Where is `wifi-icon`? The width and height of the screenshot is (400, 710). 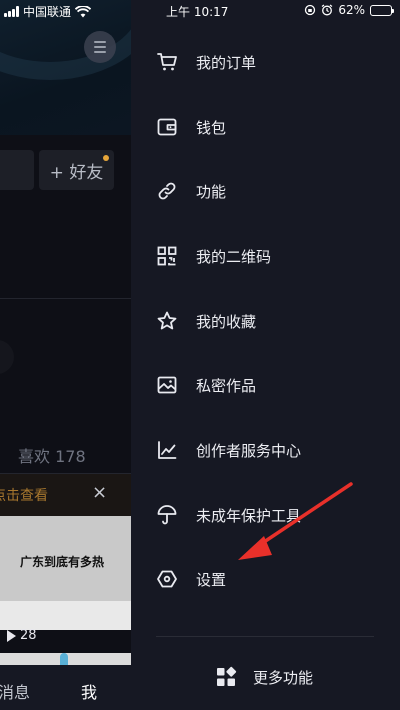
wifi-icon is located at coordinates (83, 11).